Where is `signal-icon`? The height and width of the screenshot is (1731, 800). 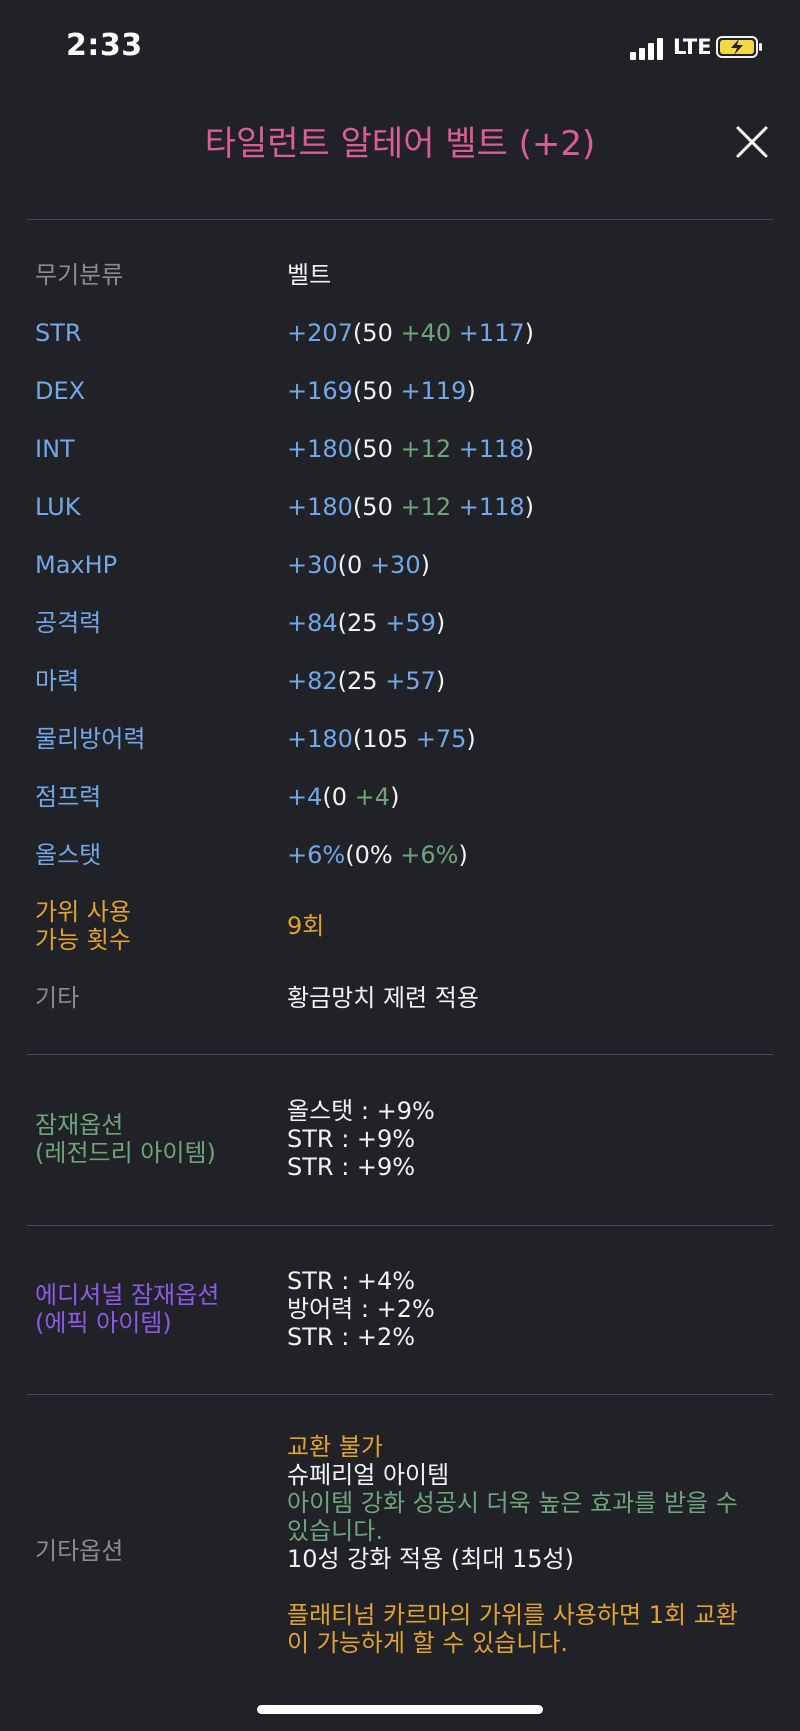
signal-icon is located at coordinates (649, 48).